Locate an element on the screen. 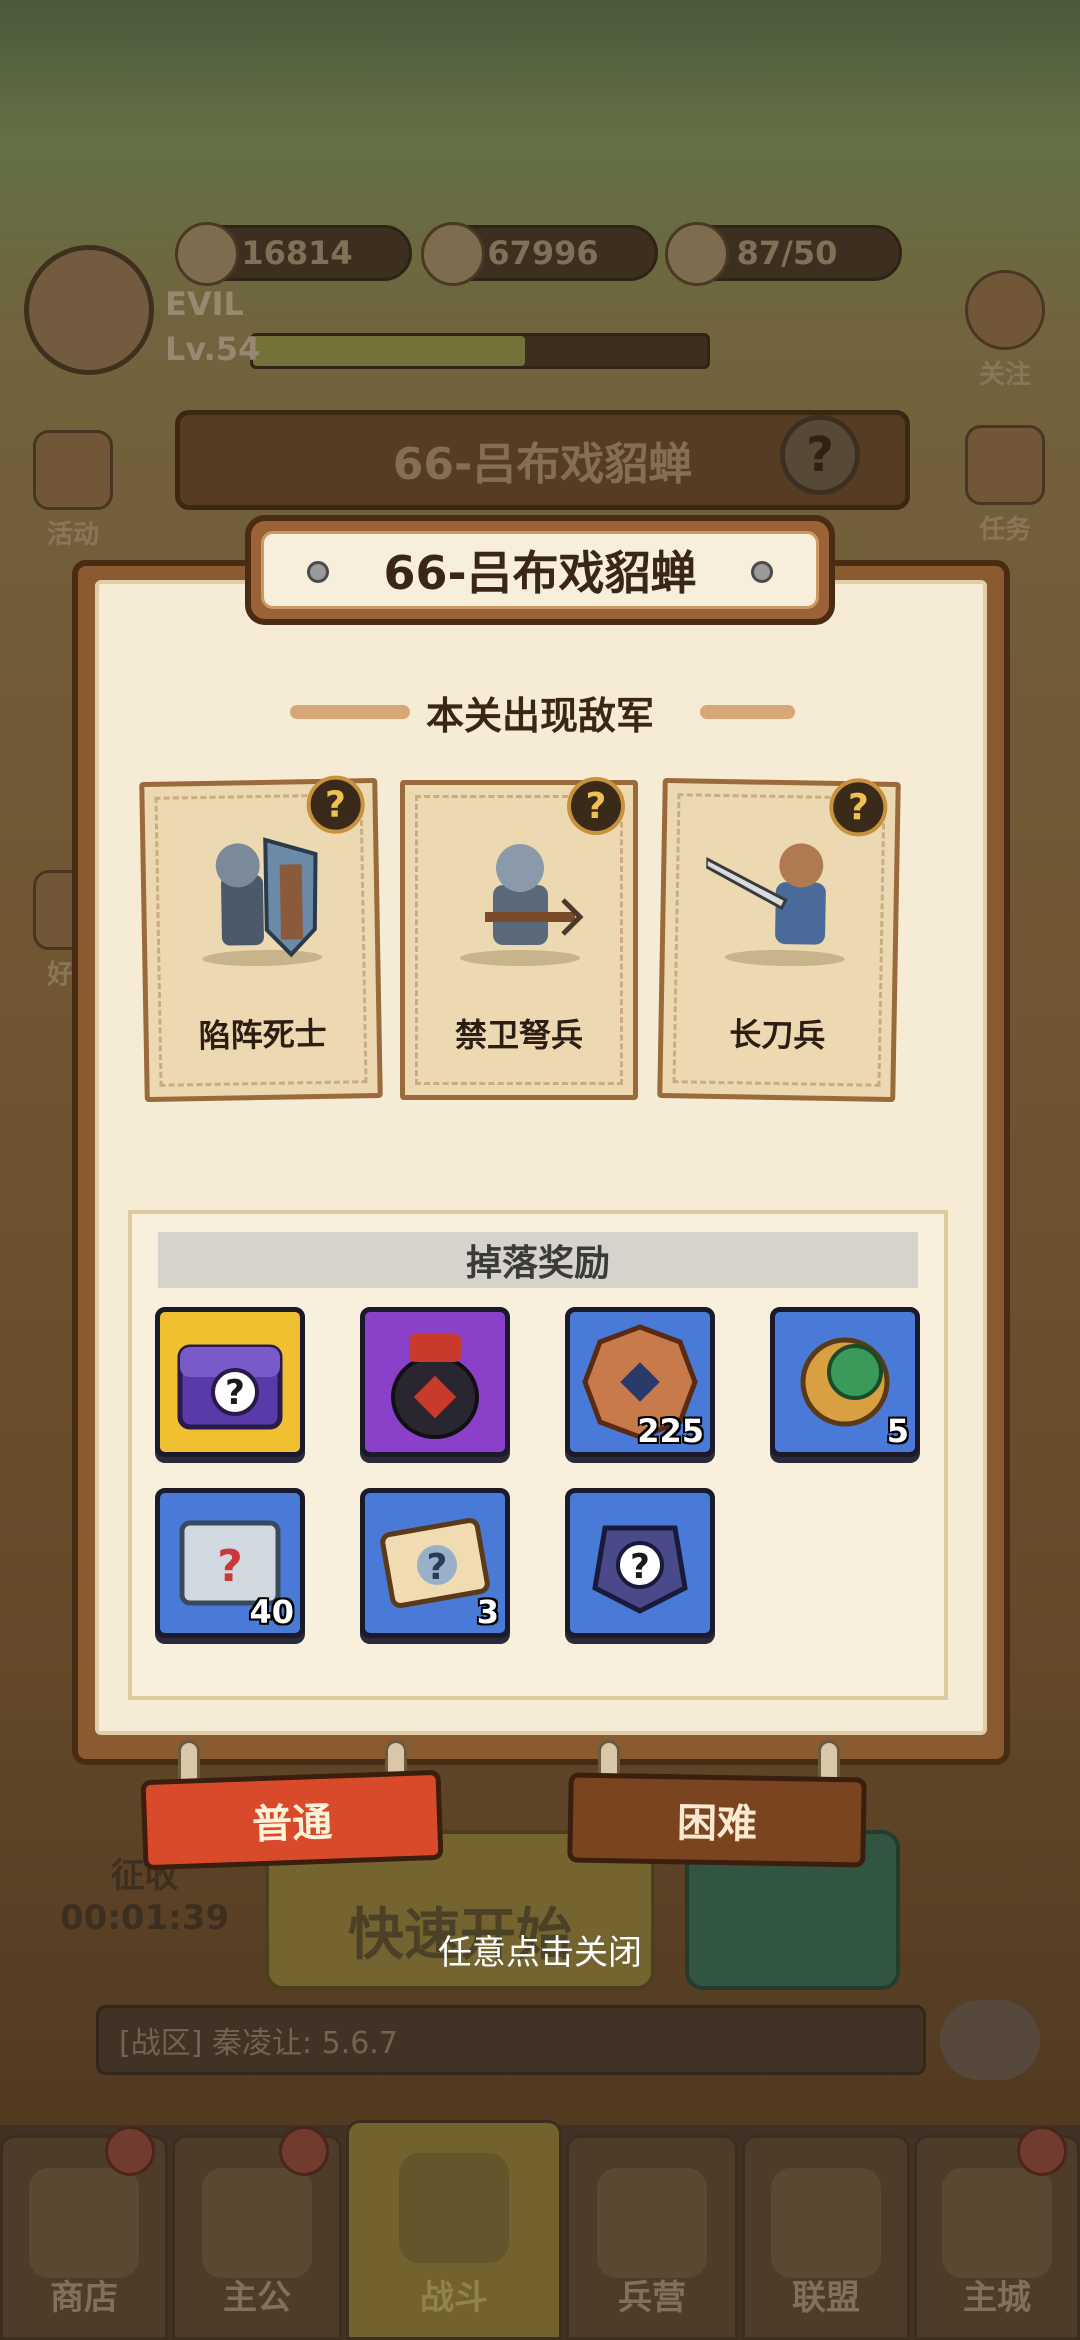 The width and height of the screenshot is (1080, 2340). mystery-armor-icon: ? is located at coordinates (640, 1569).